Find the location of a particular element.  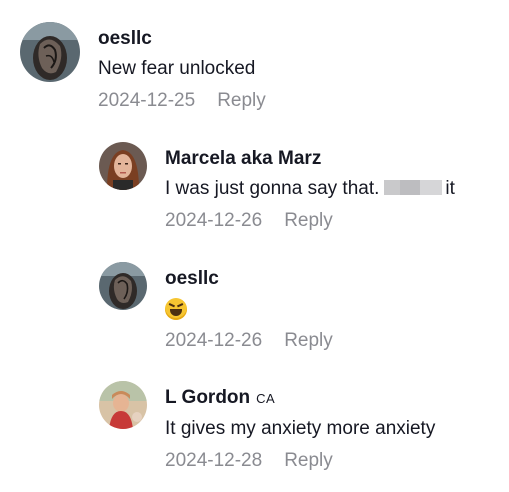

comment-date: 2024-12-28 is located at coordinates (214, 460).